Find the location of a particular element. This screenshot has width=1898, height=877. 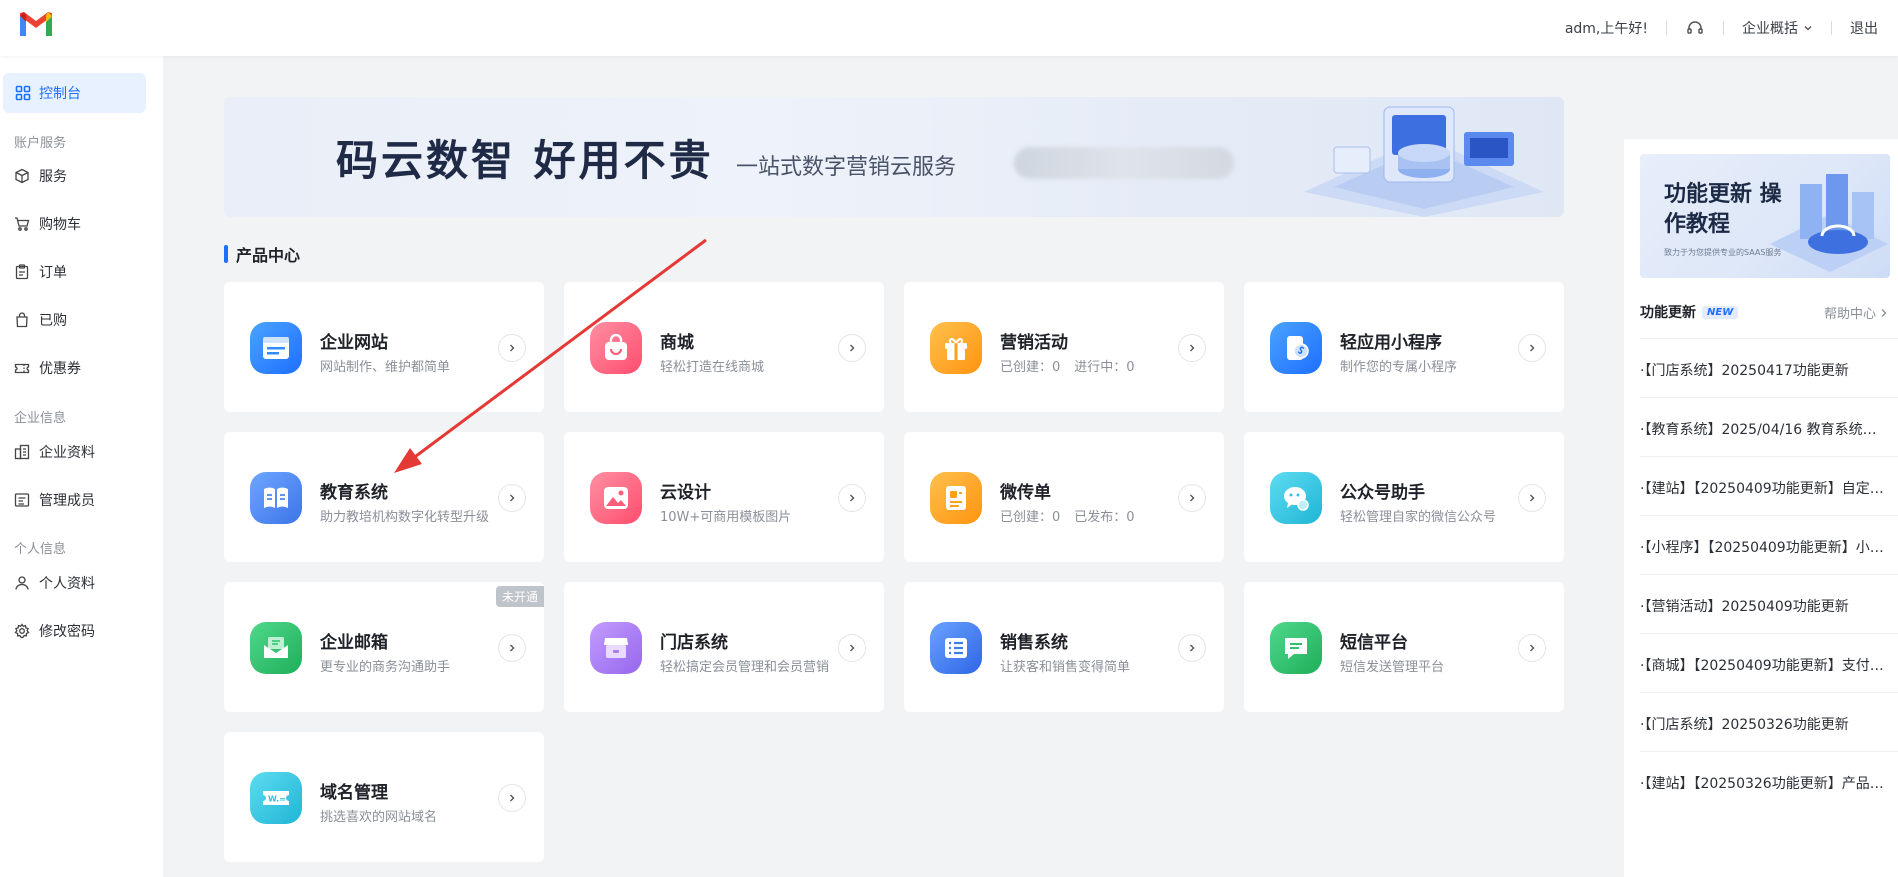

card-title: 企业邮箱 is located at coordinates (354, 643).